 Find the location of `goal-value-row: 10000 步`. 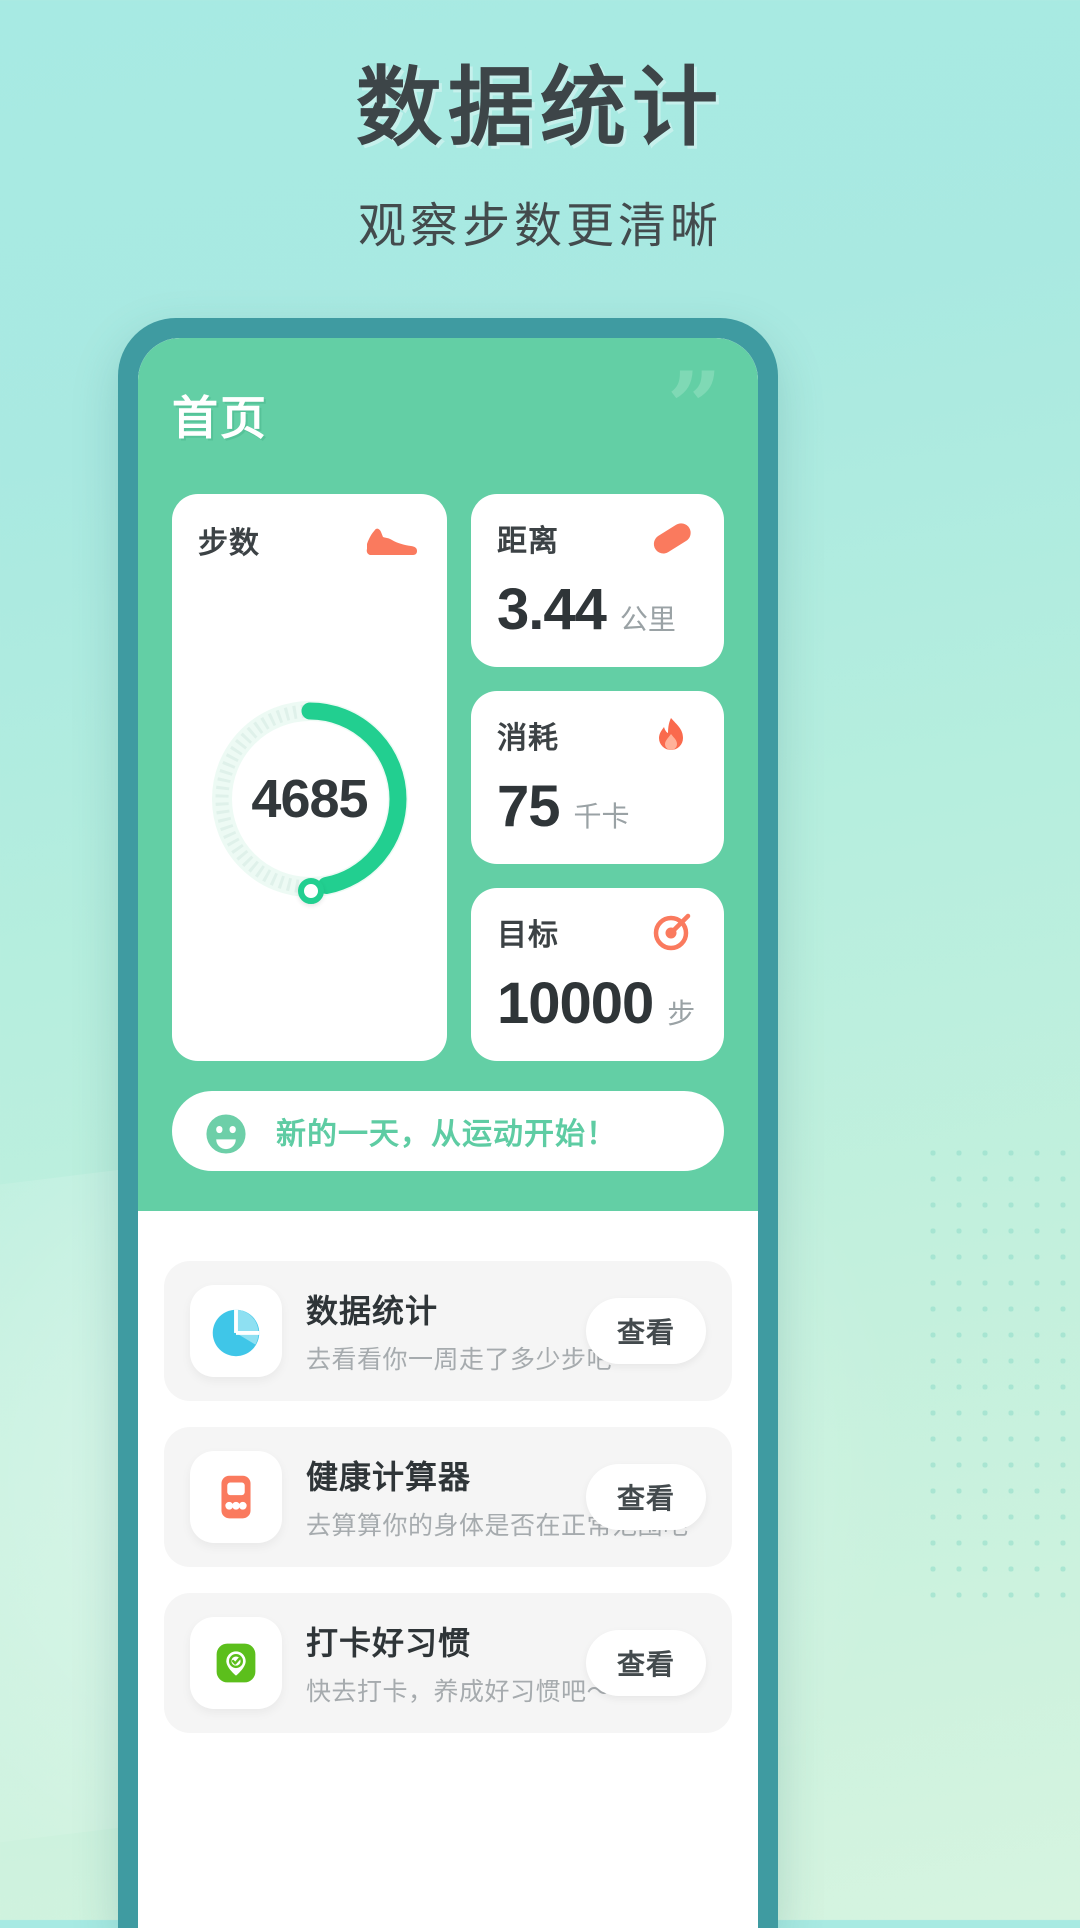

goal-value-row: 10000 步 is located at coordinates (597, 1003).